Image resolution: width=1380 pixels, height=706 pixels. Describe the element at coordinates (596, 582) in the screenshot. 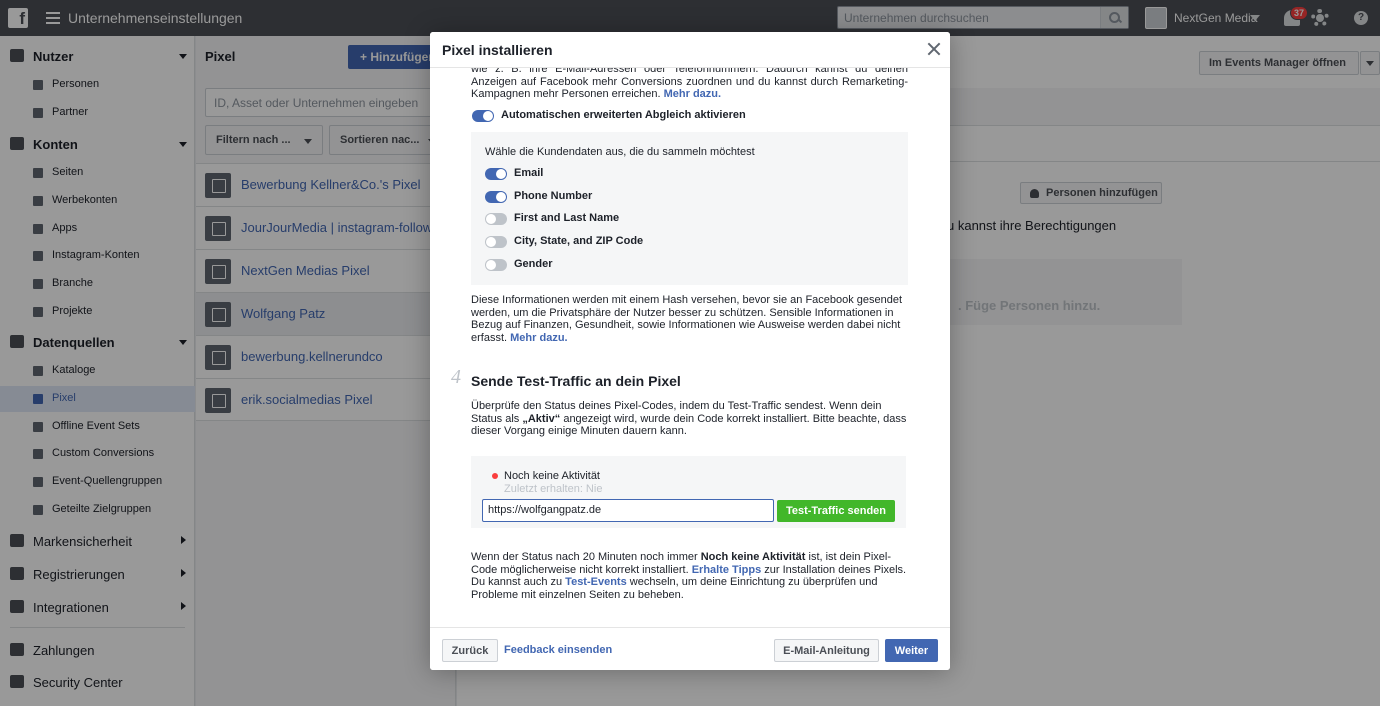

I see `test-events-link: Test-Events` at that location.